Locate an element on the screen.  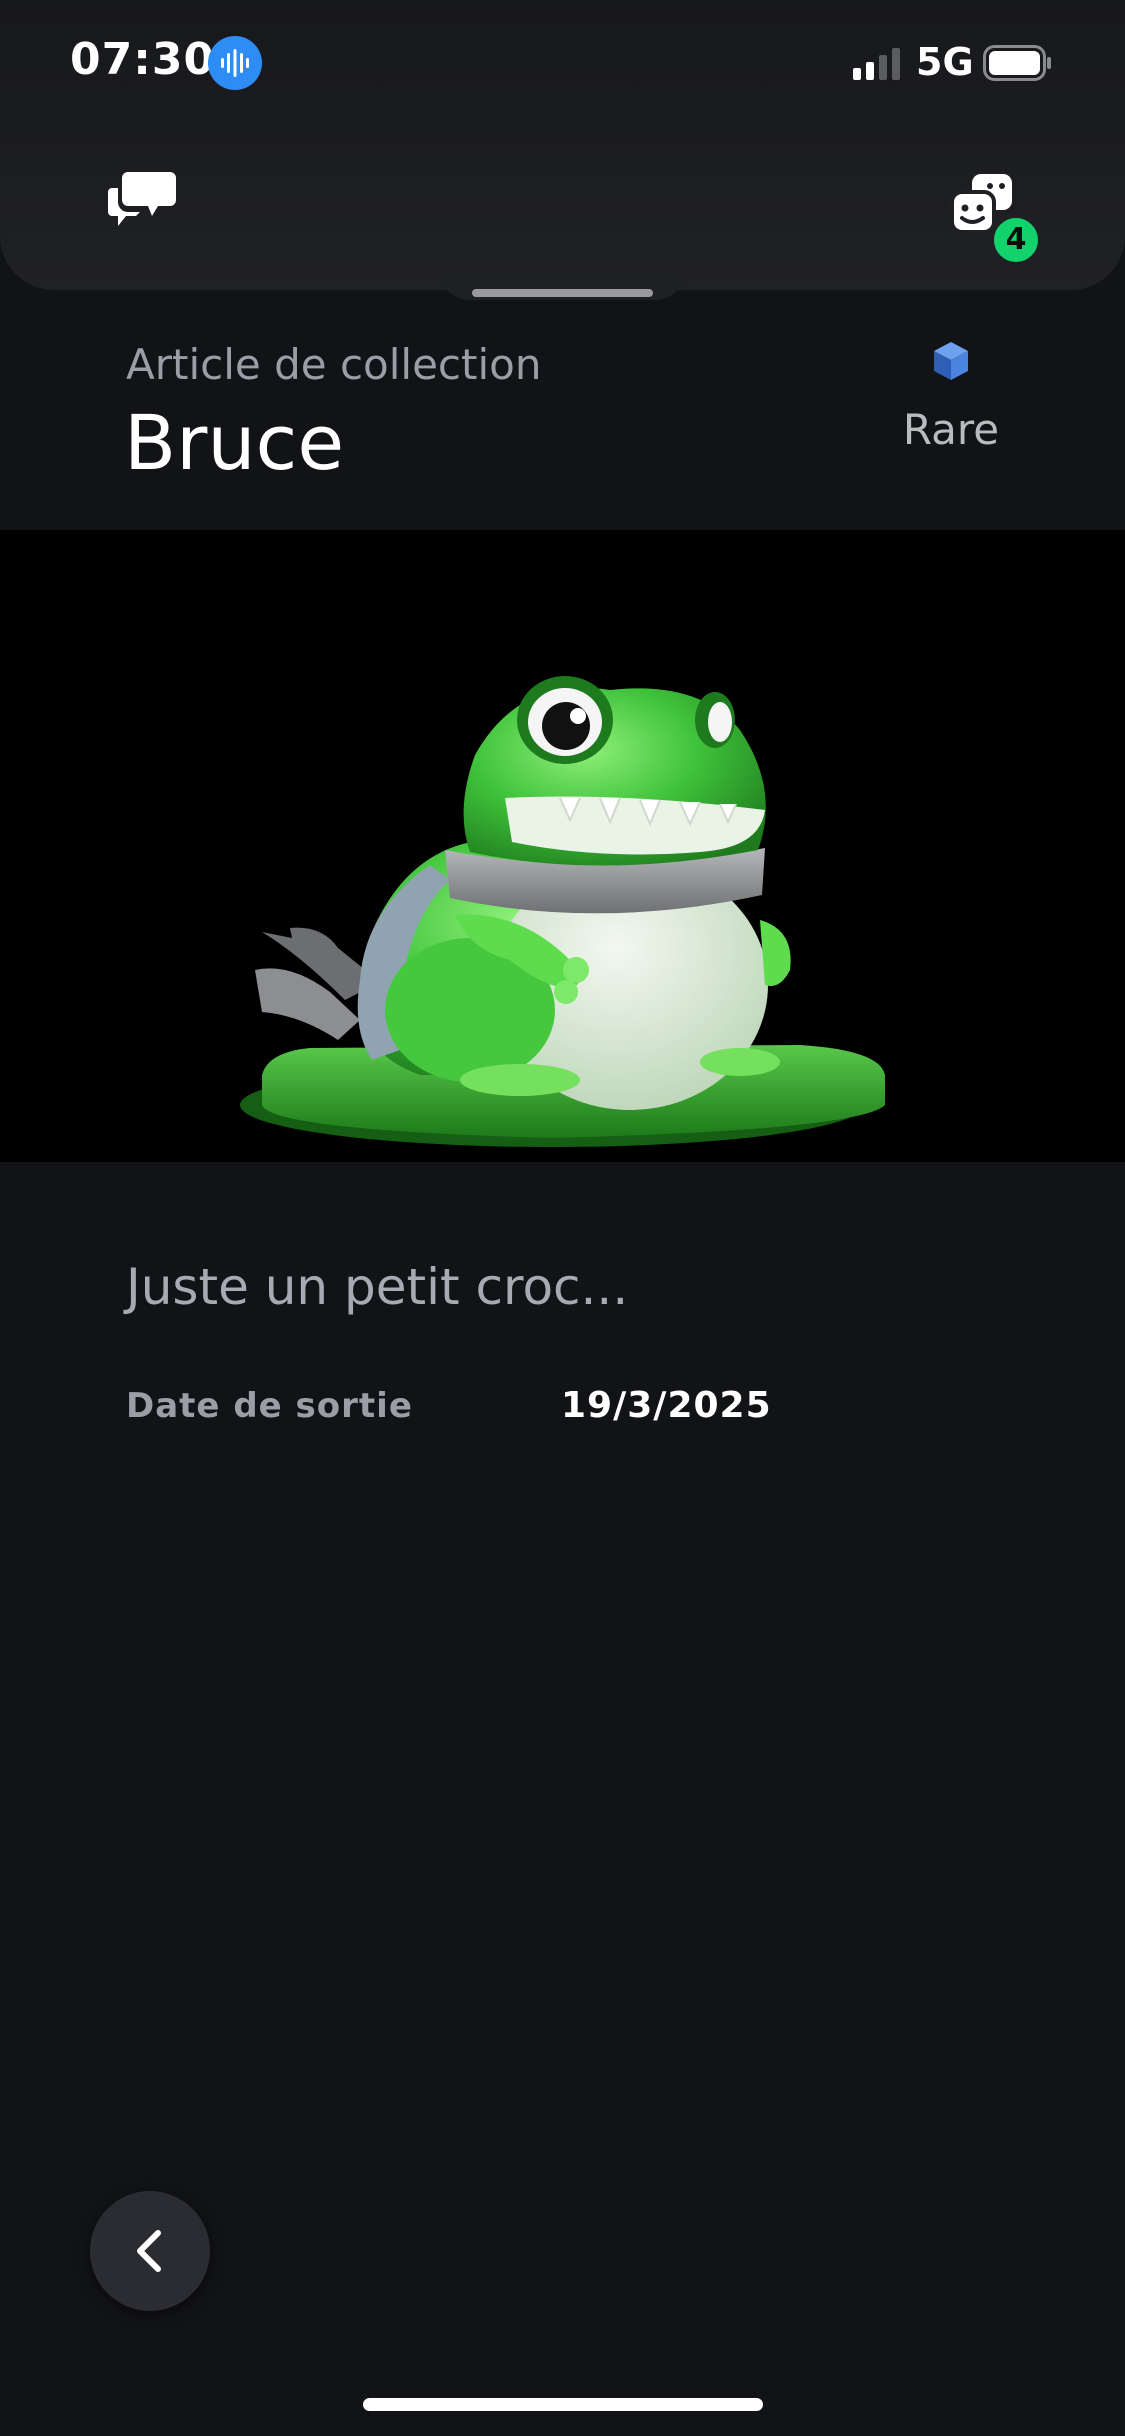
signal-icon is located at coordinates (876, 64).